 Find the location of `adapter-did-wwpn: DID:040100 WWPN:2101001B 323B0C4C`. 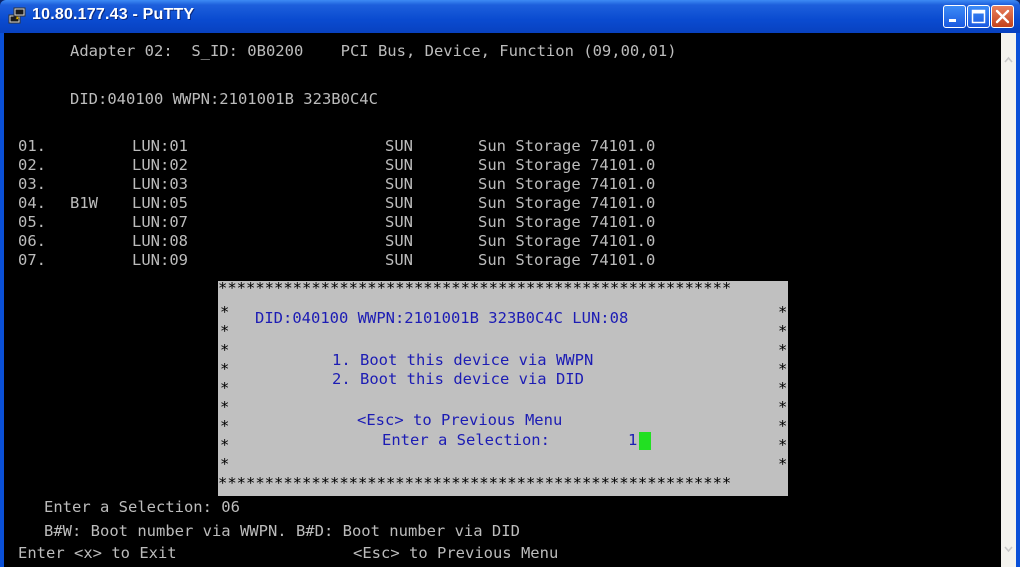

adapter-did-wwpn: DID:040100 WWPN:2101001B 323B0C4C is located at coordinates (224, 99).